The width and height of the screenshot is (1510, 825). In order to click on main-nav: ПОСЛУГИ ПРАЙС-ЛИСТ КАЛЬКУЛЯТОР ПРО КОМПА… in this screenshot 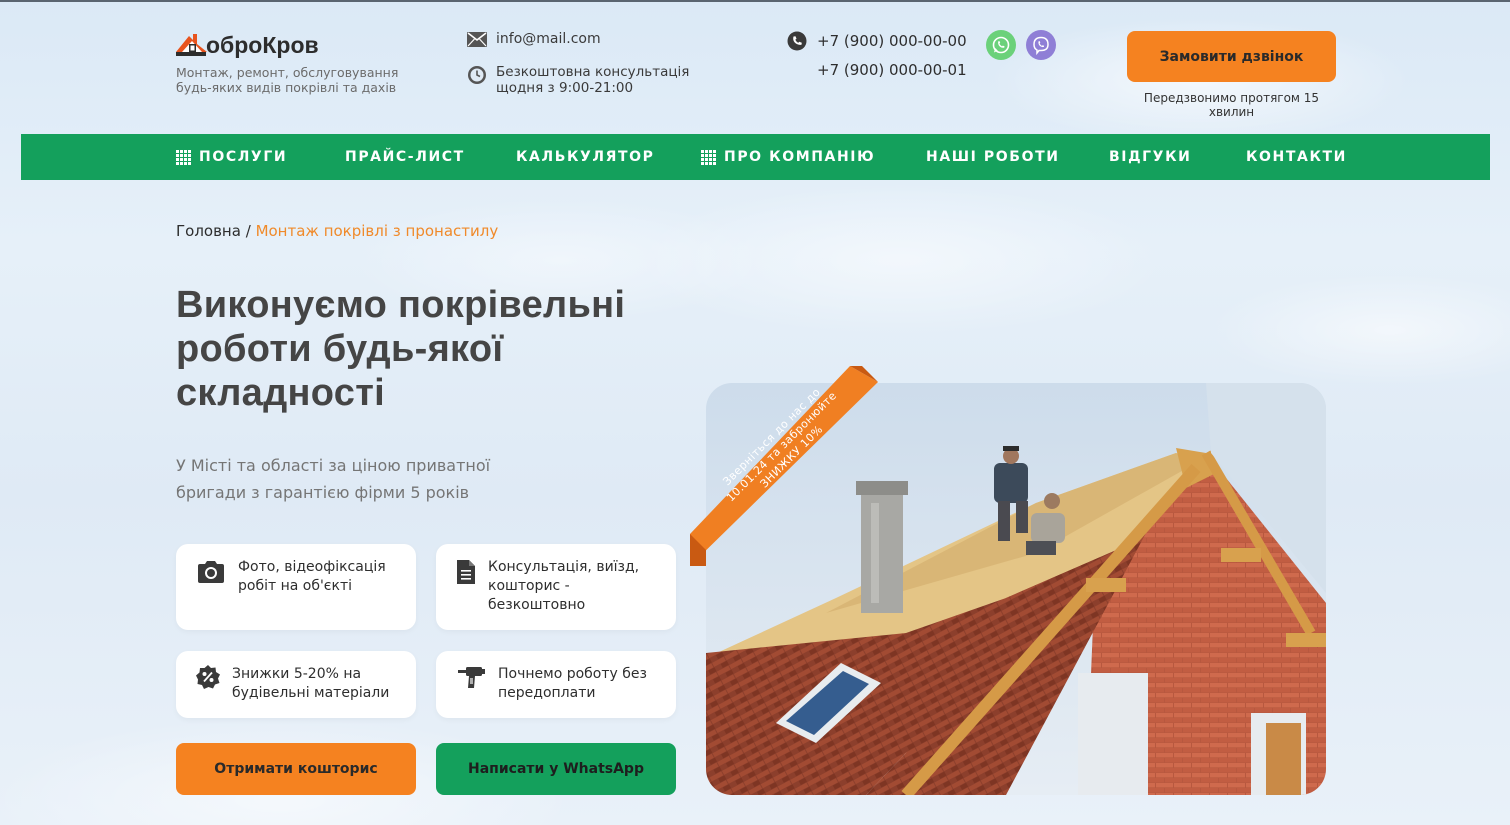, I will do `click(755, 157)`.